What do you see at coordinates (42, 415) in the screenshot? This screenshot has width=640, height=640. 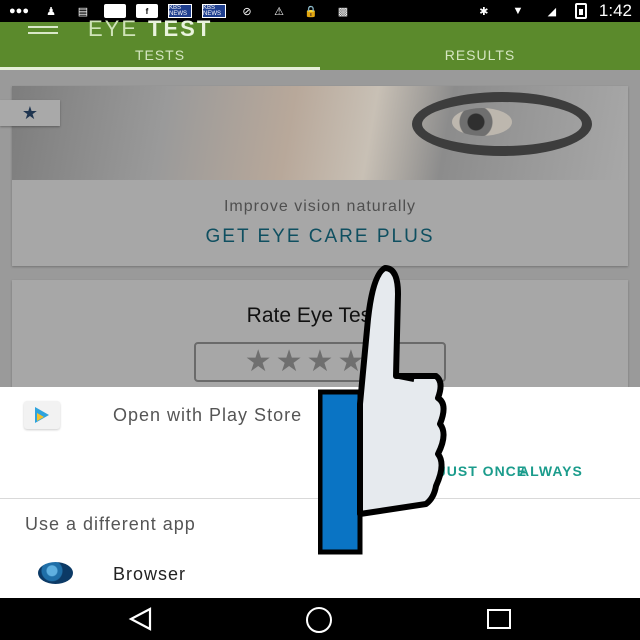 I see `play-store-icon` at bounding box center [42, 415].